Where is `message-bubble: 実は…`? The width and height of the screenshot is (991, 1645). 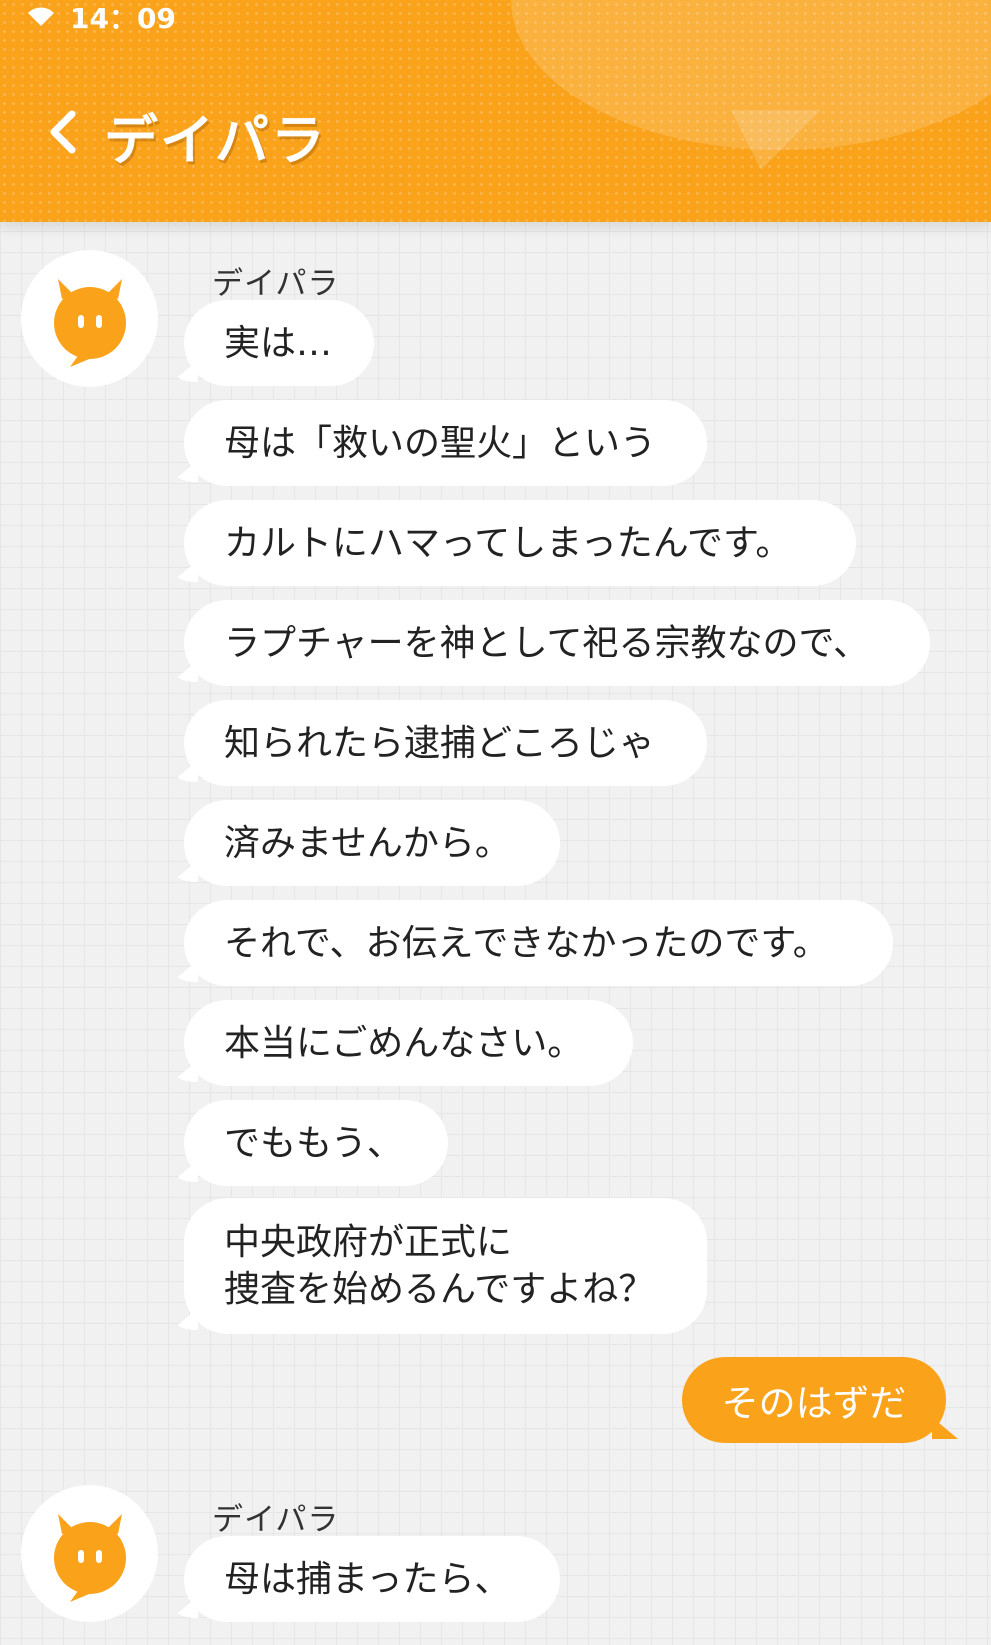 message-bubble: 実は… is located at coordinates (279, 343).